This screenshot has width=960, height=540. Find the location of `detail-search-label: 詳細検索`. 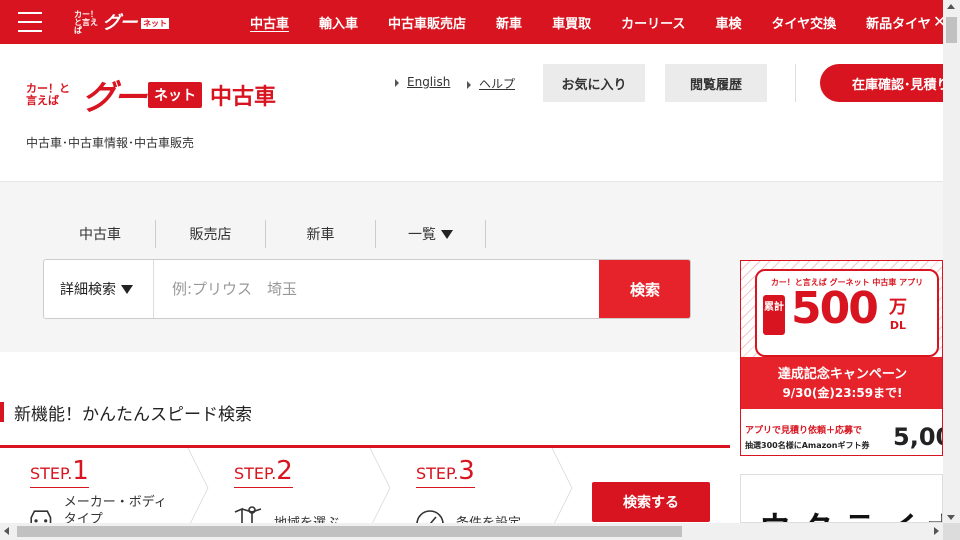

detail-search-label: 詳細検索 is located at coordinates (88, 290).